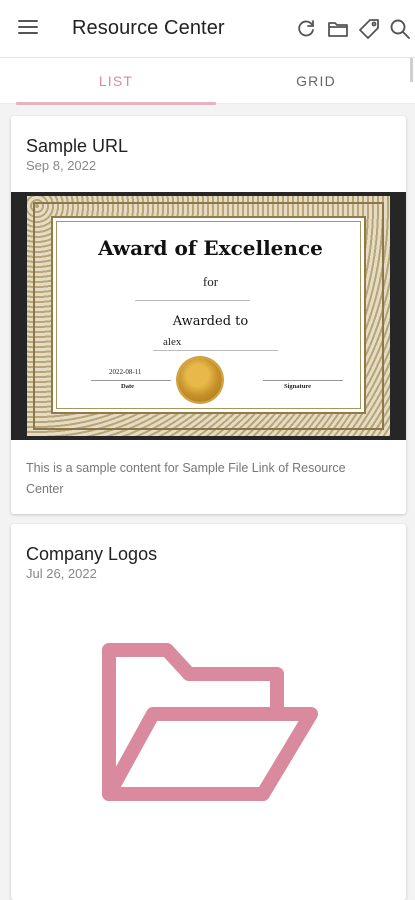 This screenshot has height=900, width=415. Describe the element at coordinates (116, 103) in the screenshot. I see `active-tab-indicator` at that location.